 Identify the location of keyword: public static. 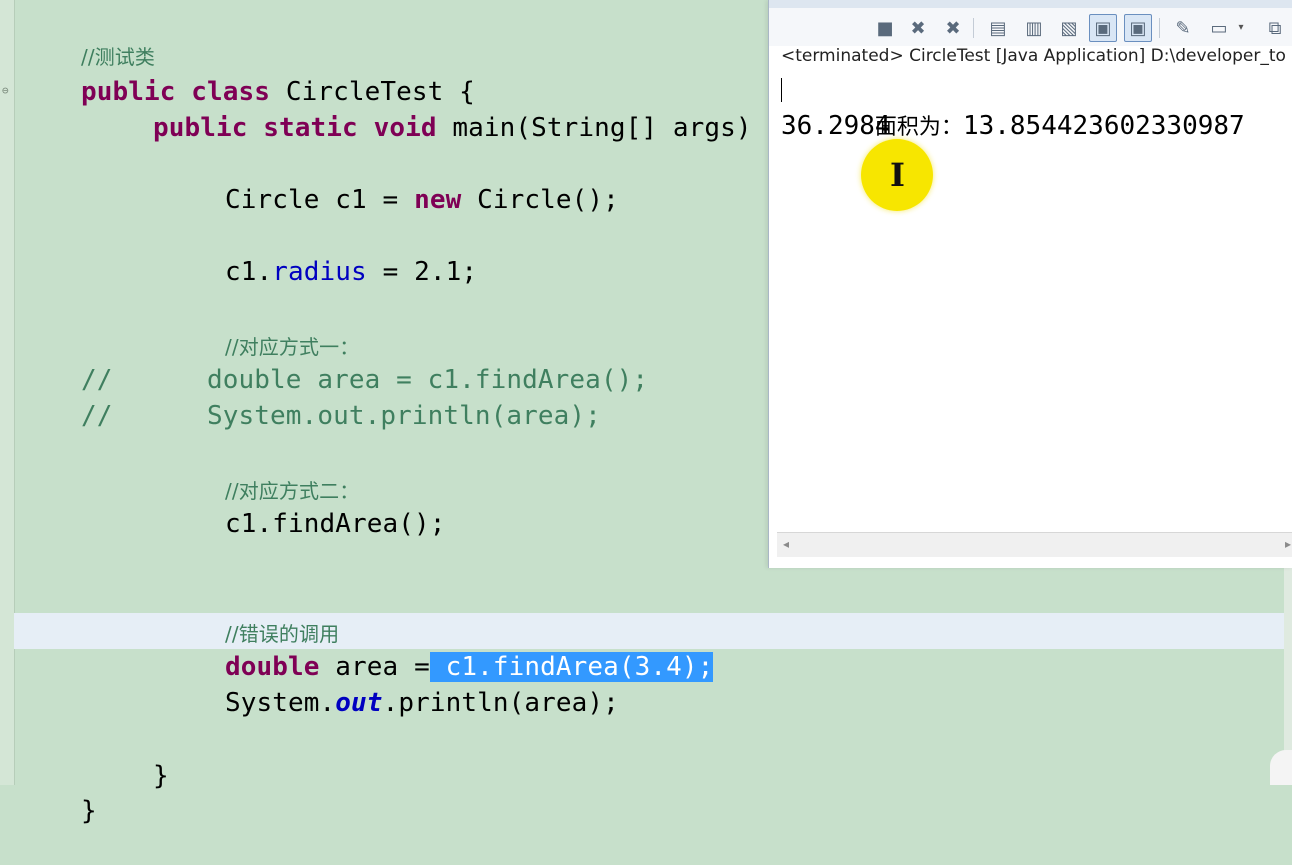
(263, 128).